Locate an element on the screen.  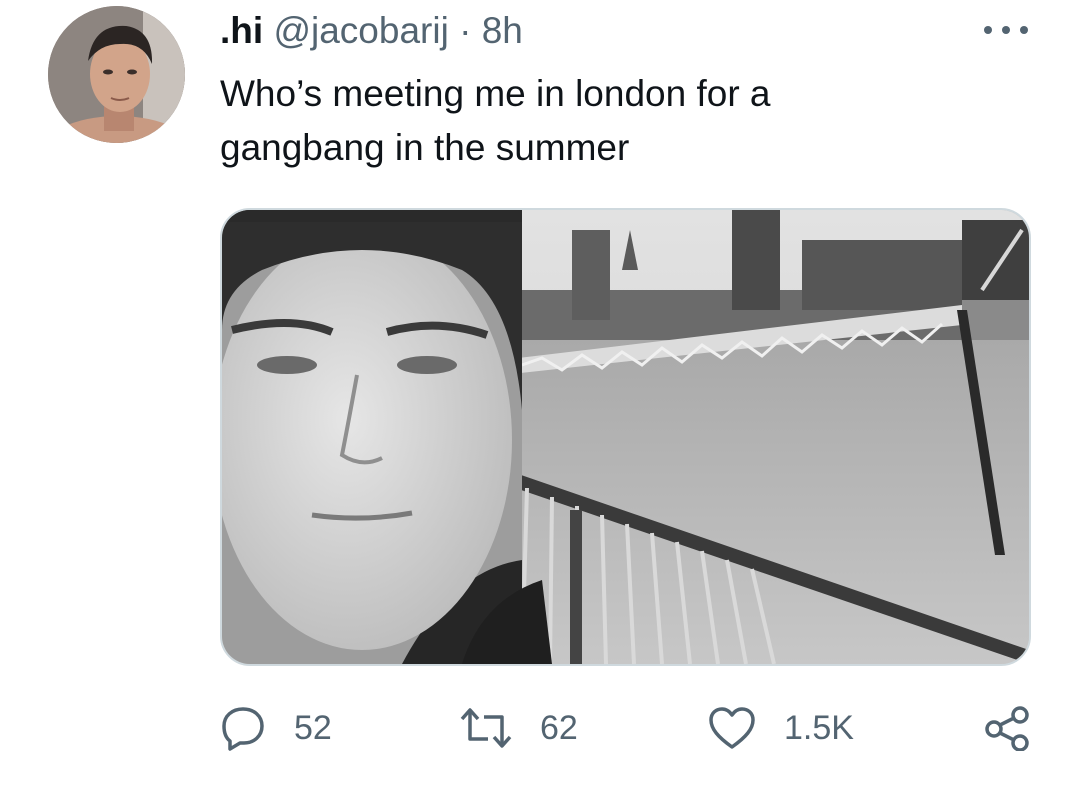
timestamp: 8h is located at coordinates (502, 30).